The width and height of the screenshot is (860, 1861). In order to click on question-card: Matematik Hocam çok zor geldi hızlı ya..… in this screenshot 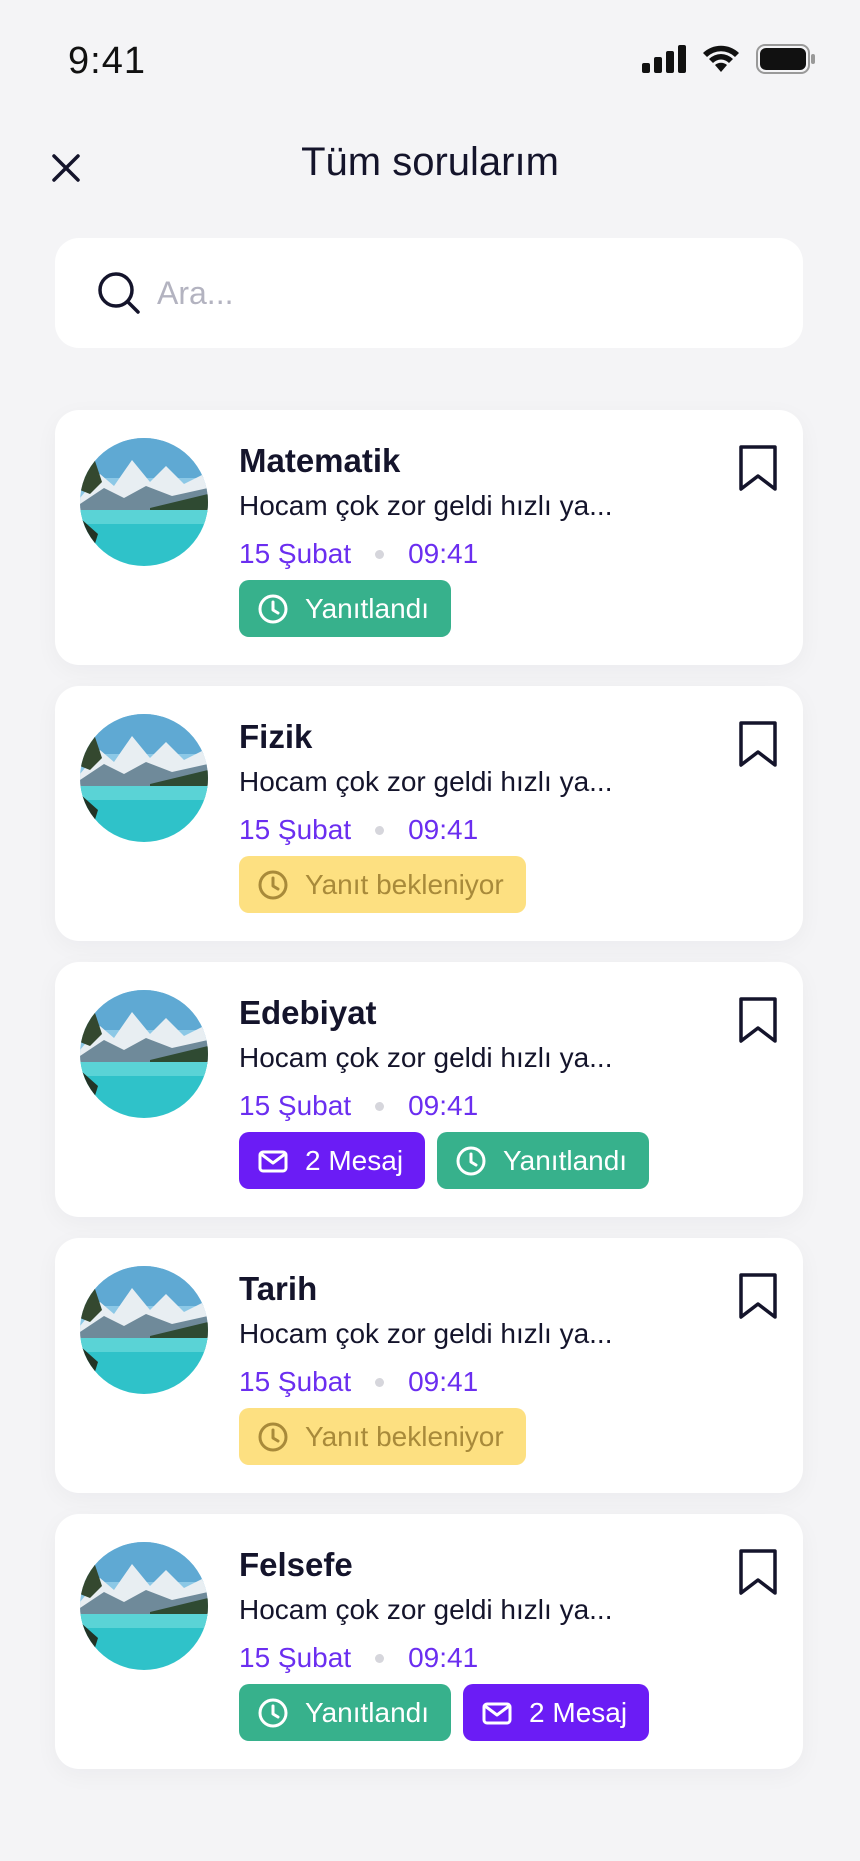, I will do `click(429, 537)`.